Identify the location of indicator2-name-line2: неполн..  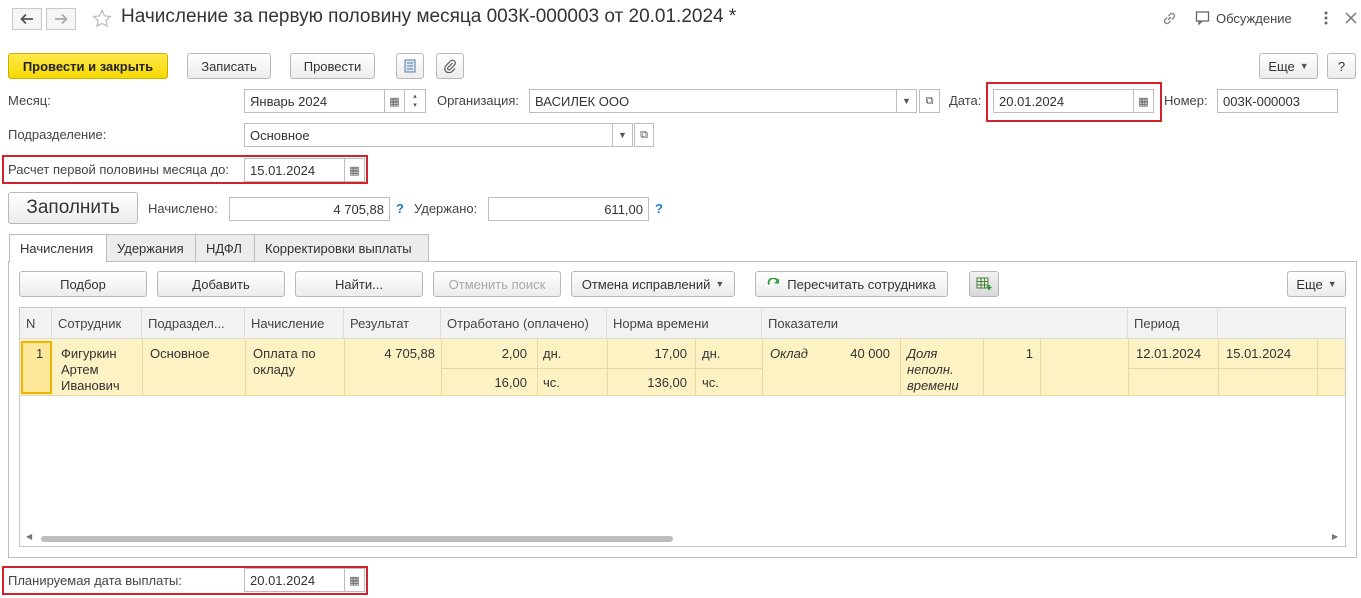
(930, 369).